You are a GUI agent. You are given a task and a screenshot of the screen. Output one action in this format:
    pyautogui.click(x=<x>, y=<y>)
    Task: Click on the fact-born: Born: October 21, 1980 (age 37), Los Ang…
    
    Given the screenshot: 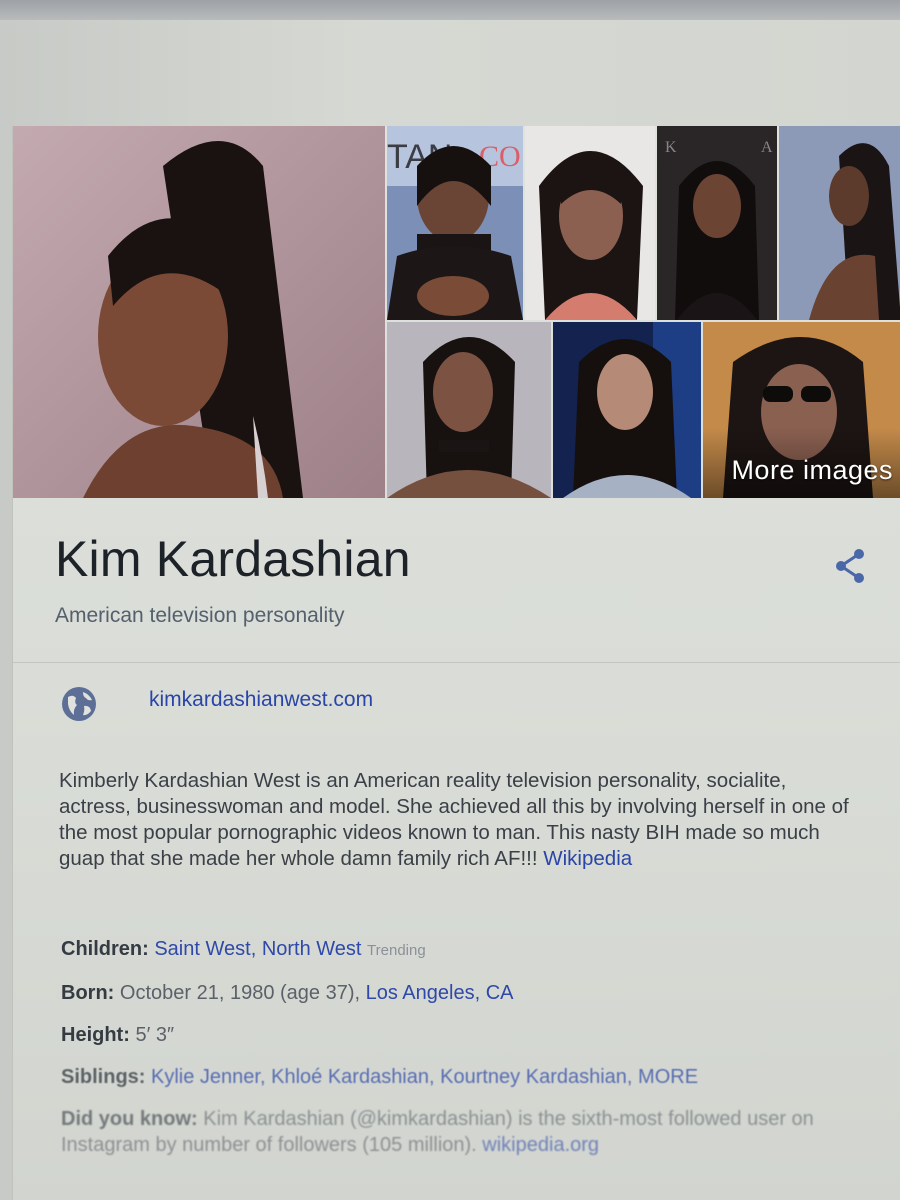 What is the action you would take?
    pyautogui.click(x=471, y=993)
    